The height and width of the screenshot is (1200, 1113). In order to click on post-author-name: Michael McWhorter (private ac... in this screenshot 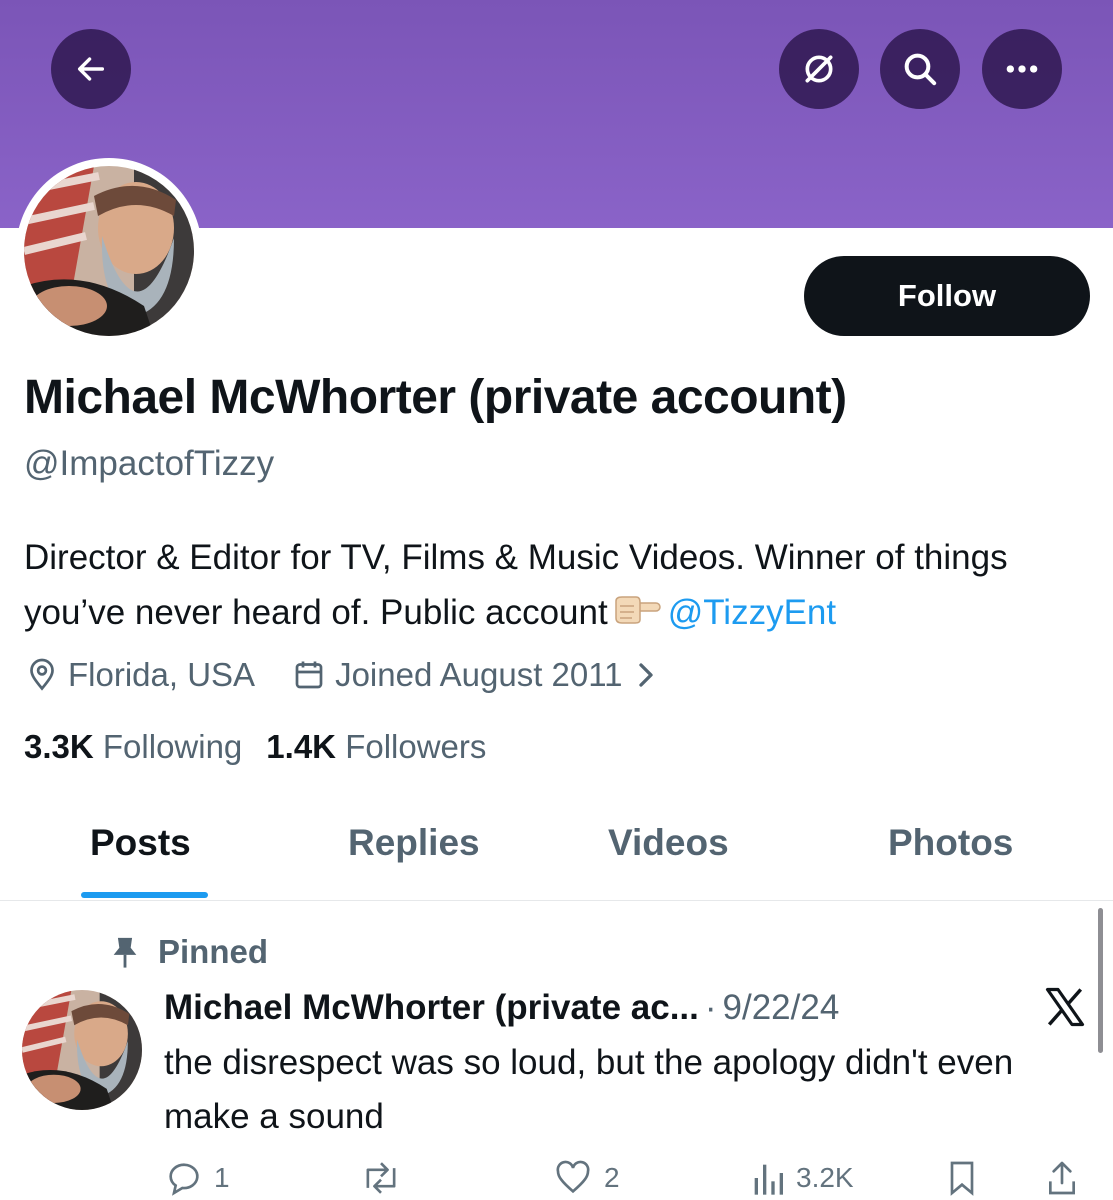, I will do `click(431, 1008)`.